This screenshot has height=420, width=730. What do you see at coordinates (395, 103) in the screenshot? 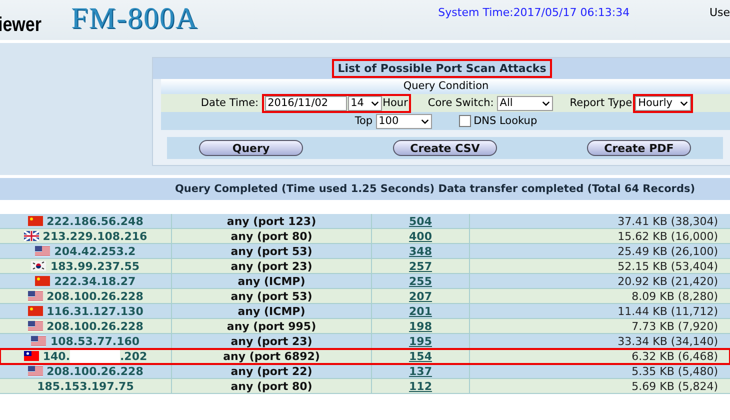
I see `field-label: Hour` at bounding box center [395, 103].